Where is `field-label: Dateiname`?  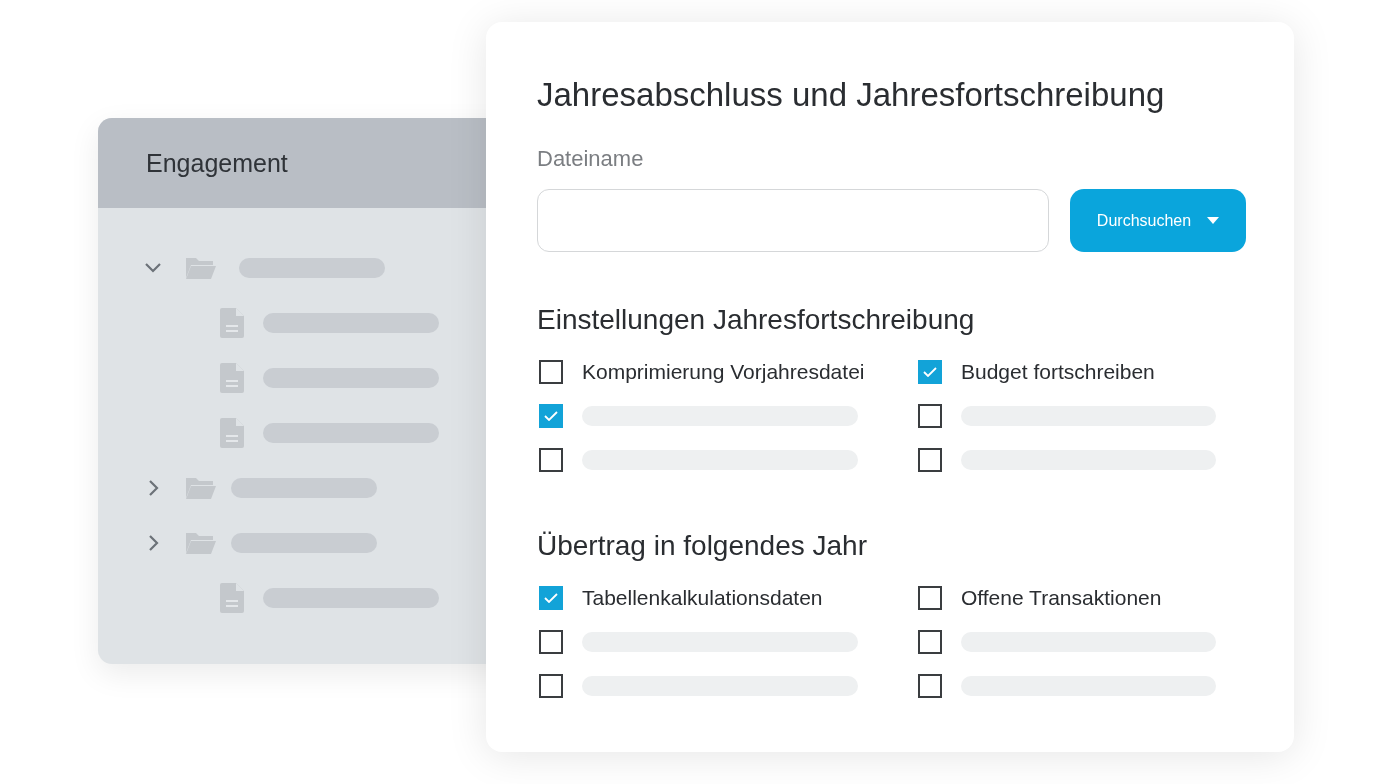
field-label: Dateiname is located at coordinates (591, 159).